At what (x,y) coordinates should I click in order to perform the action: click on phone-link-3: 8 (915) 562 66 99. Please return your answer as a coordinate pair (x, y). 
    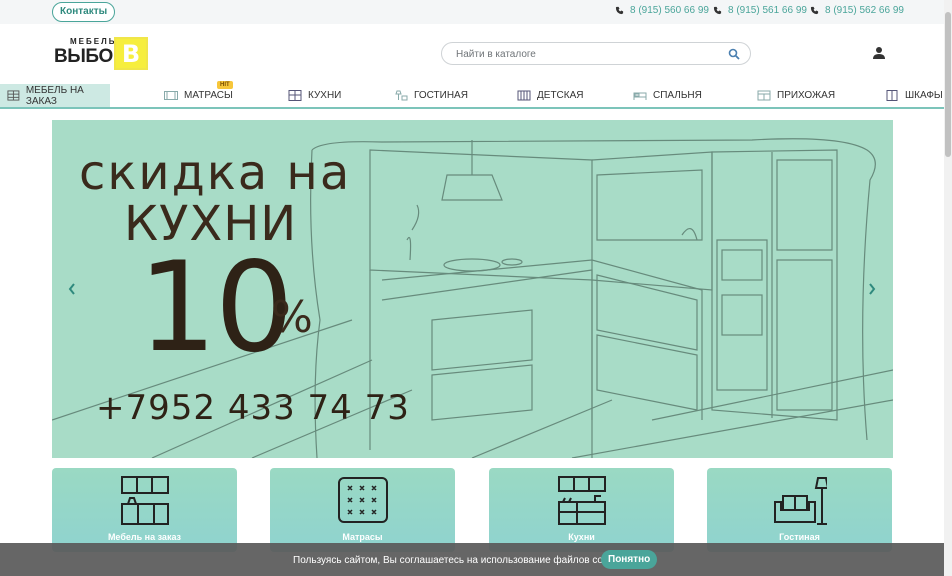
    Looking at the image, I should click on (857, 10).